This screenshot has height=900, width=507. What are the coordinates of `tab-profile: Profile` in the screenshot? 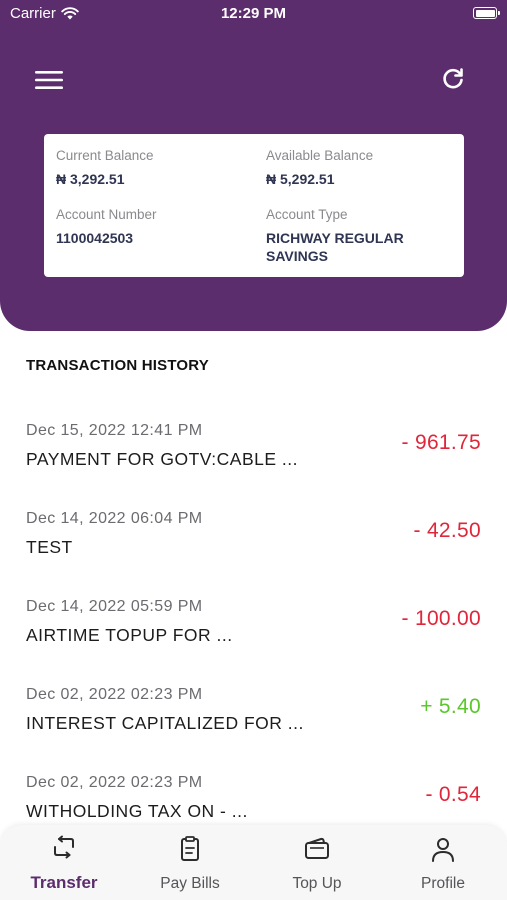 It's located at (443, 862).